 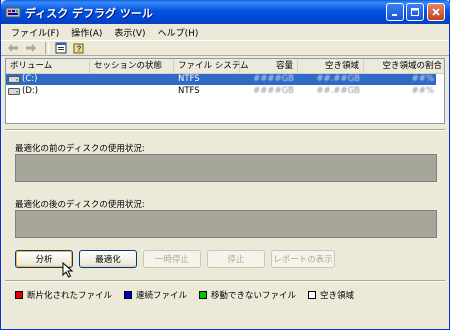 I want to click on column-free-percent: 空き領域の割合, so click(x=404, y=66).